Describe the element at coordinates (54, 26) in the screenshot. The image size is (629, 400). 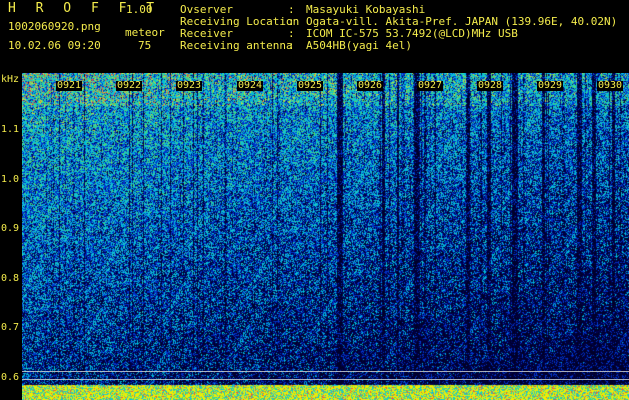
I see `file-name: 1002060920.png` at that location.